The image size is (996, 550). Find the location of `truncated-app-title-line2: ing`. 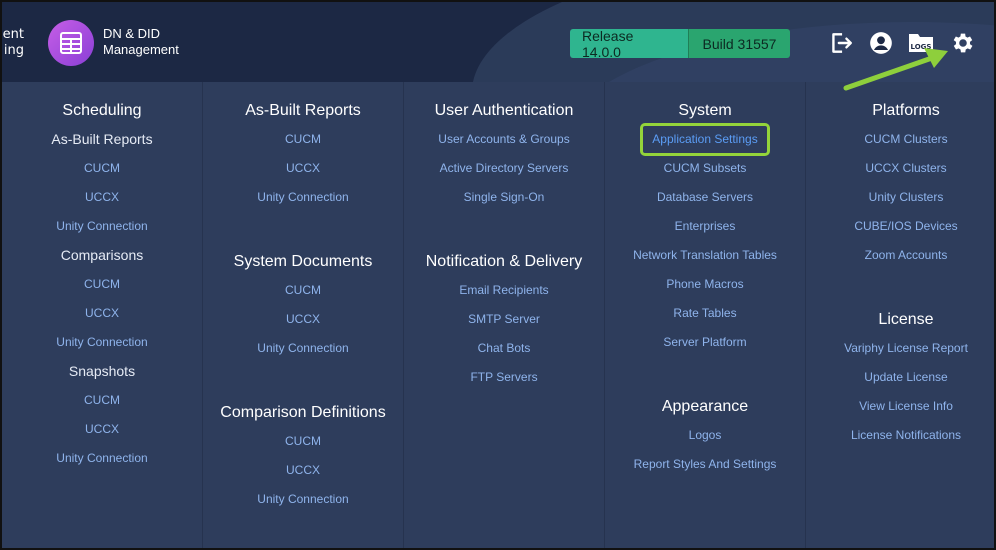

truncated-app-title-line2: ing is located at coordinates (13, 50).